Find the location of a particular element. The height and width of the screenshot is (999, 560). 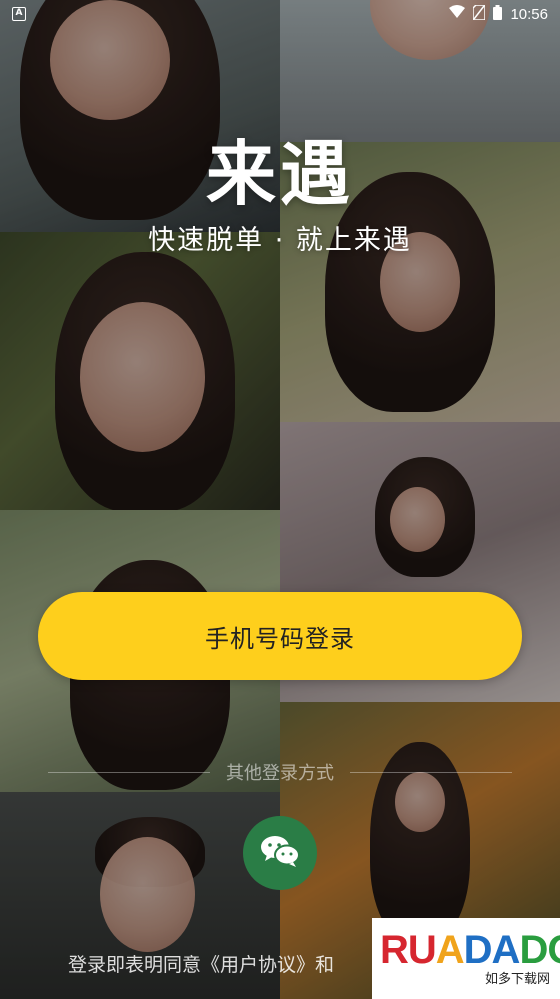

wechat-login-button is located at coordinates (280, 853).